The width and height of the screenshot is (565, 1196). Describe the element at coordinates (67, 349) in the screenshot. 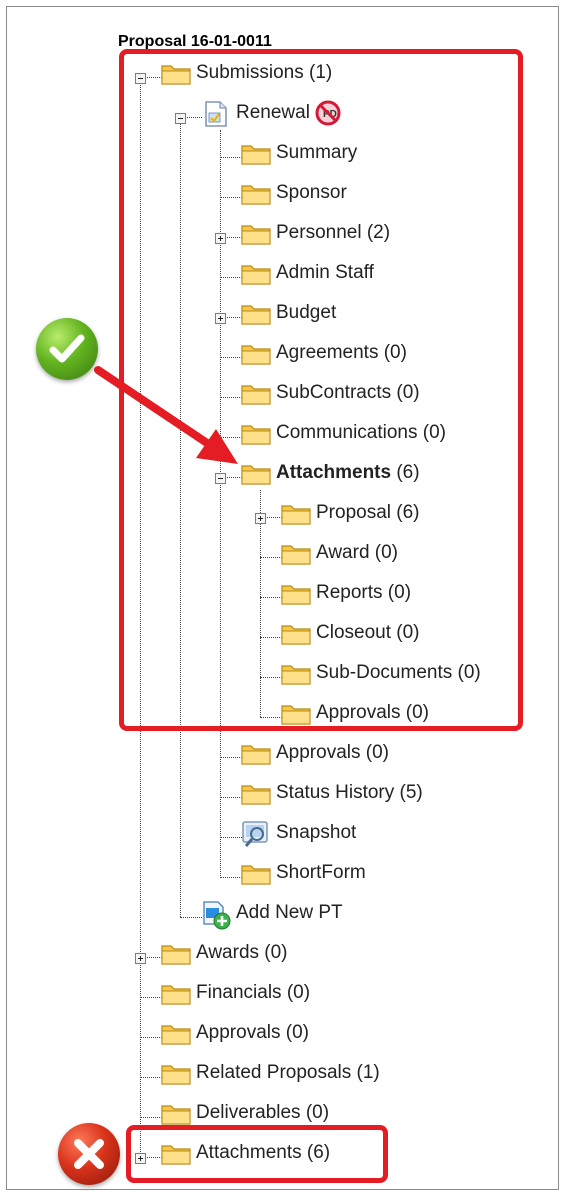

I see `check-icon` at that location.